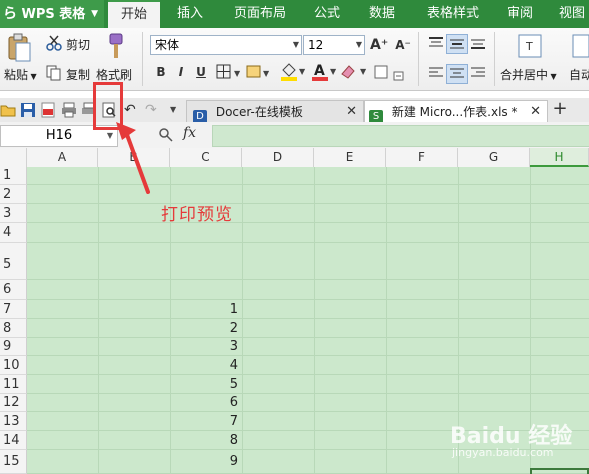 The image size is (589, 474). I want to click on italic-button: I, so click(181, 72).